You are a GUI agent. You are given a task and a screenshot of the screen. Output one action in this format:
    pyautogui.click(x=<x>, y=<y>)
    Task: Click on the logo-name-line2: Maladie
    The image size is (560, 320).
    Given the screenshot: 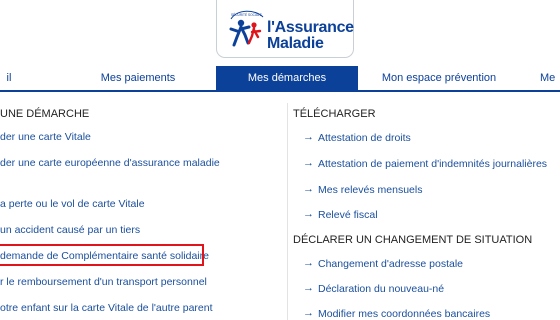 What is the action you would take?
    pyautogui.click(x=295, y=43)
    